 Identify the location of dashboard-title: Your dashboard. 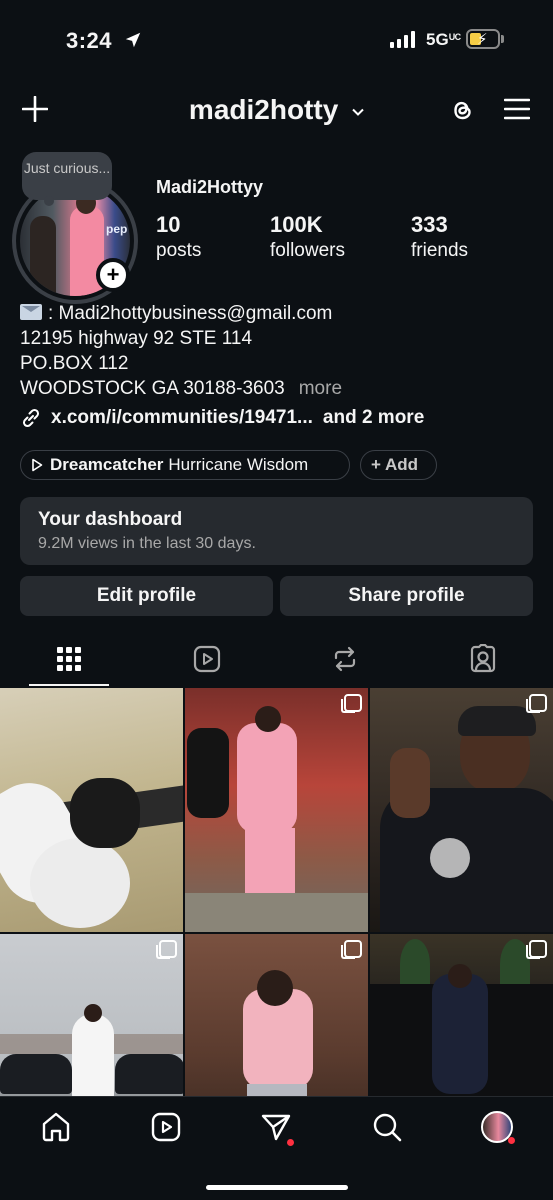
(110, 519).